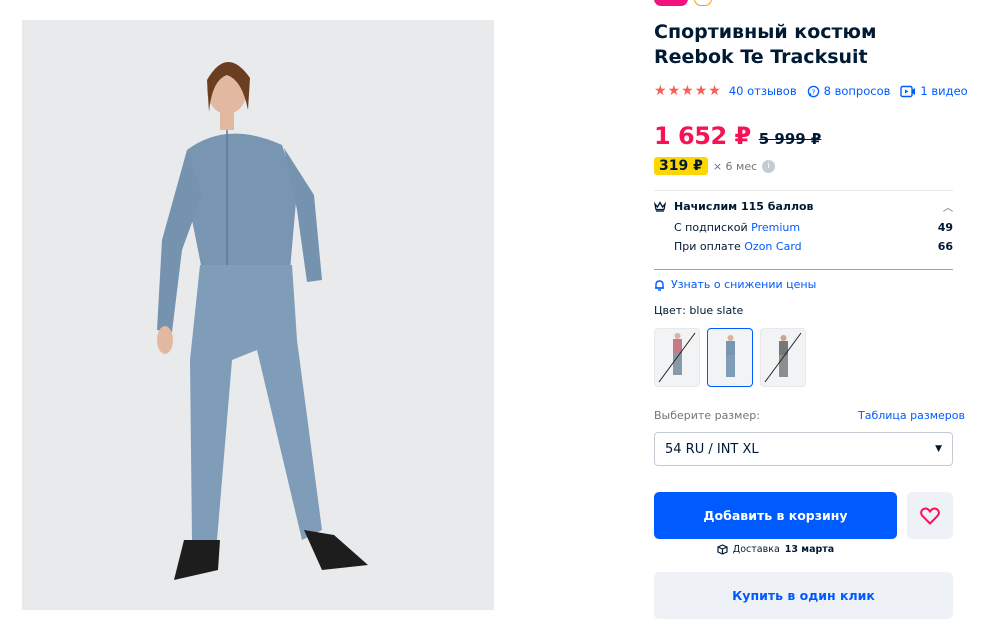  What do you see at coordinates (783, 357) in the screenshot?
I see `color-swatch-grey` at bounding box center [783, 357].